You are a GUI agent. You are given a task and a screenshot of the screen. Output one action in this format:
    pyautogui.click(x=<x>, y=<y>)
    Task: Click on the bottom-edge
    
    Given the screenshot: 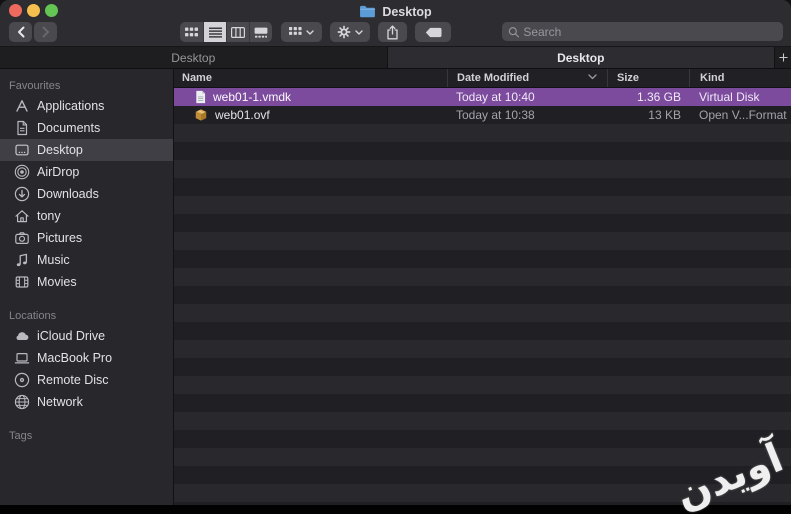 What is the action you would take?
    pyautogui.click(x=395, y=509)
    